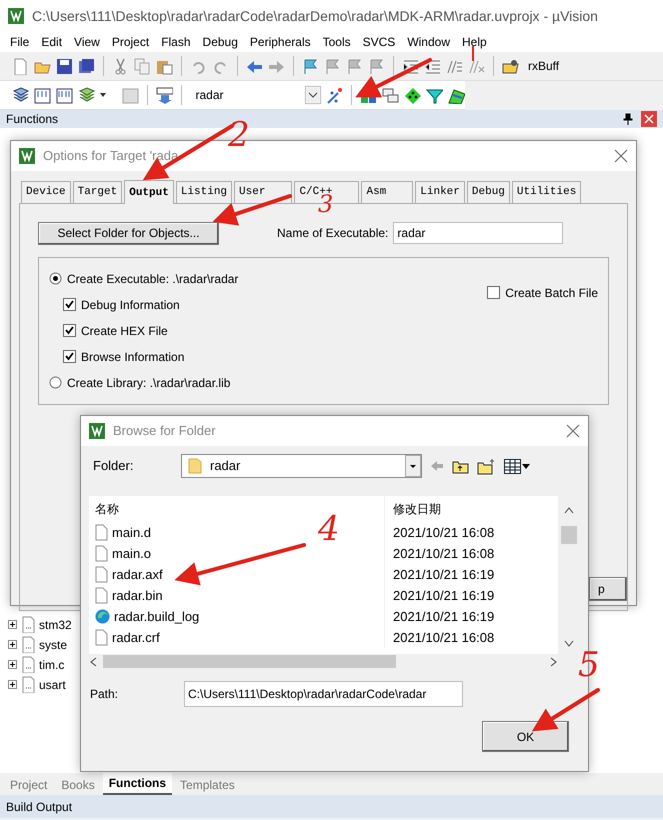 This screenshot has width=663, height=820. I want to click on dialog-tab: Target, so click(97, 191).